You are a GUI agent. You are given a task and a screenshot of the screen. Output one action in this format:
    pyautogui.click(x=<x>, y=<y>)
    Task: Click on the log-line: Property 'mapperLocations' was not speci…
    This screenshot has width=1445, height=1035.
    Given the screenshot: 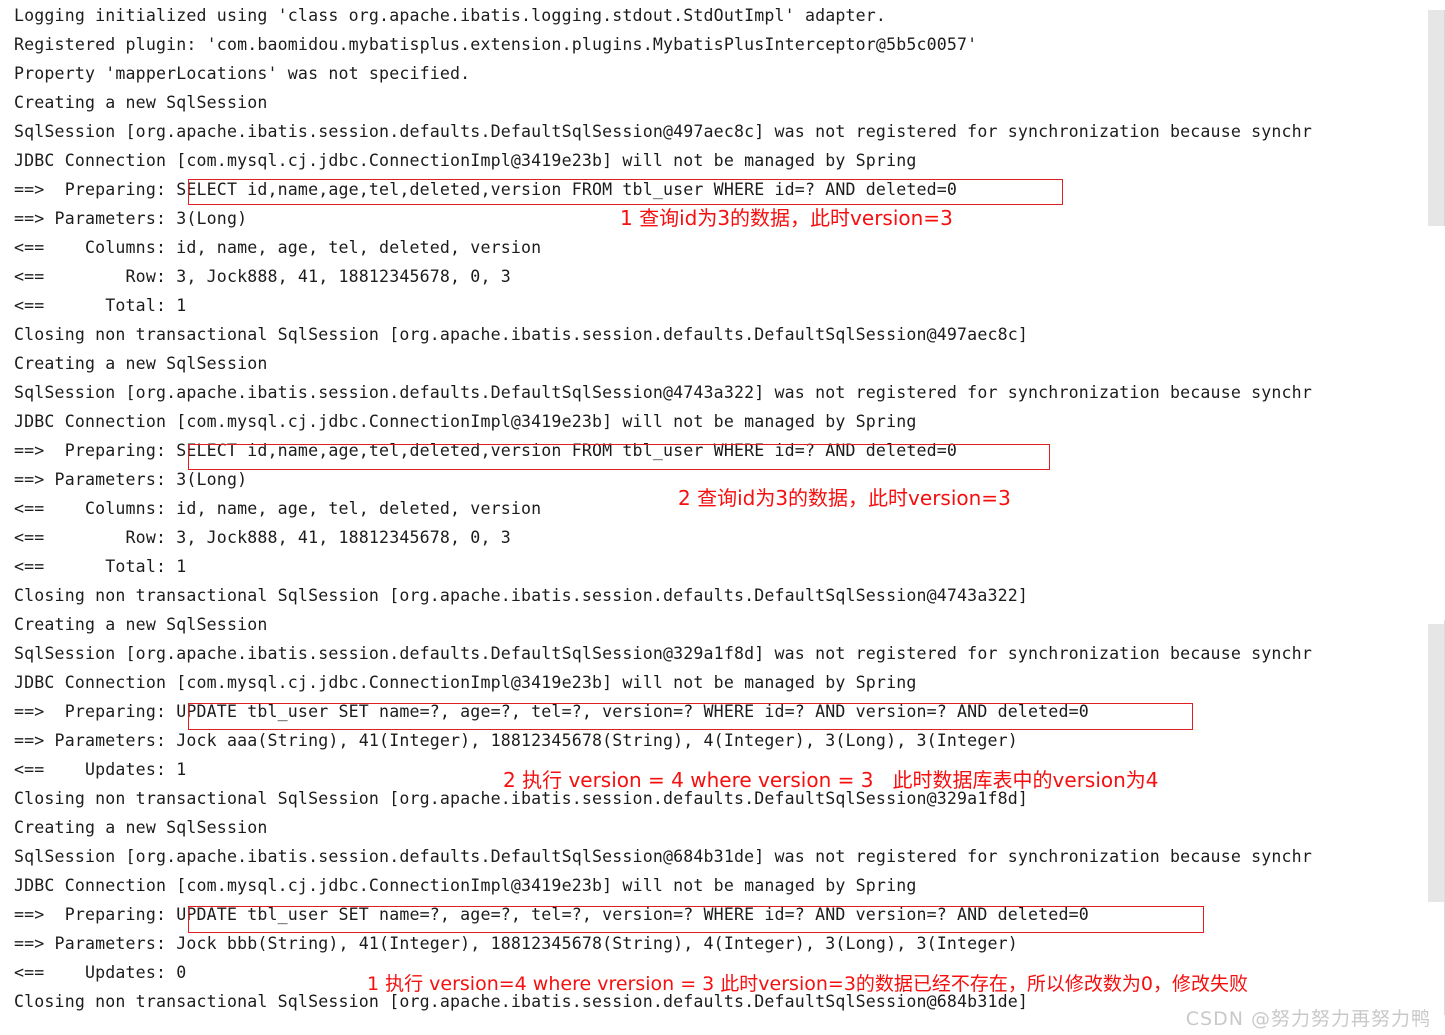 What is the action you would take?
    pyautogui.click(x=242, y=73)
    